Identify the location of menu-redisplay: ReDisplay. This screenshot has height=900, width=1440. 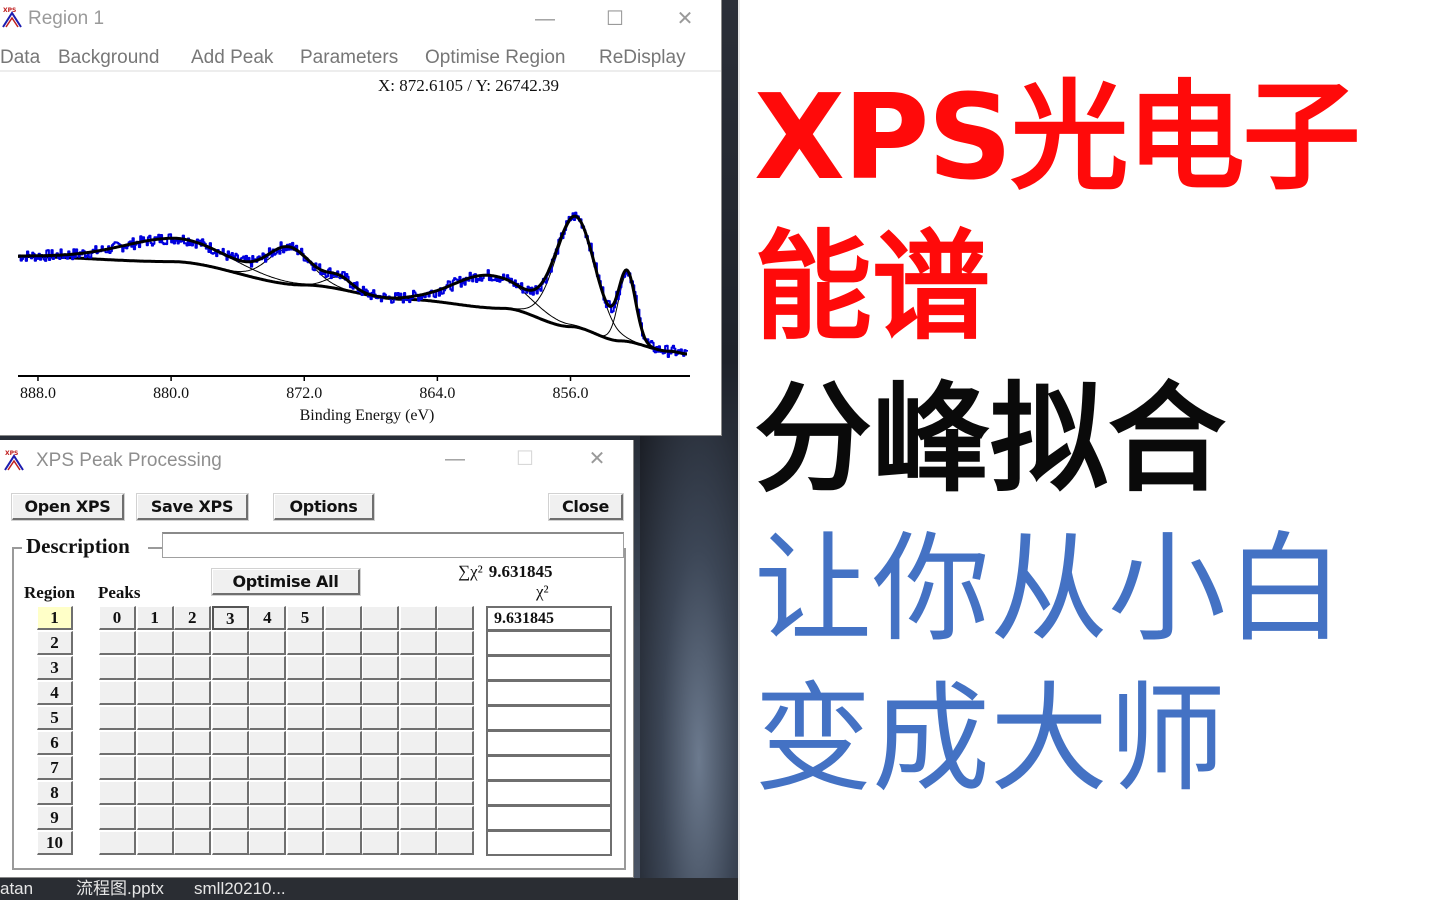
(642, 58).